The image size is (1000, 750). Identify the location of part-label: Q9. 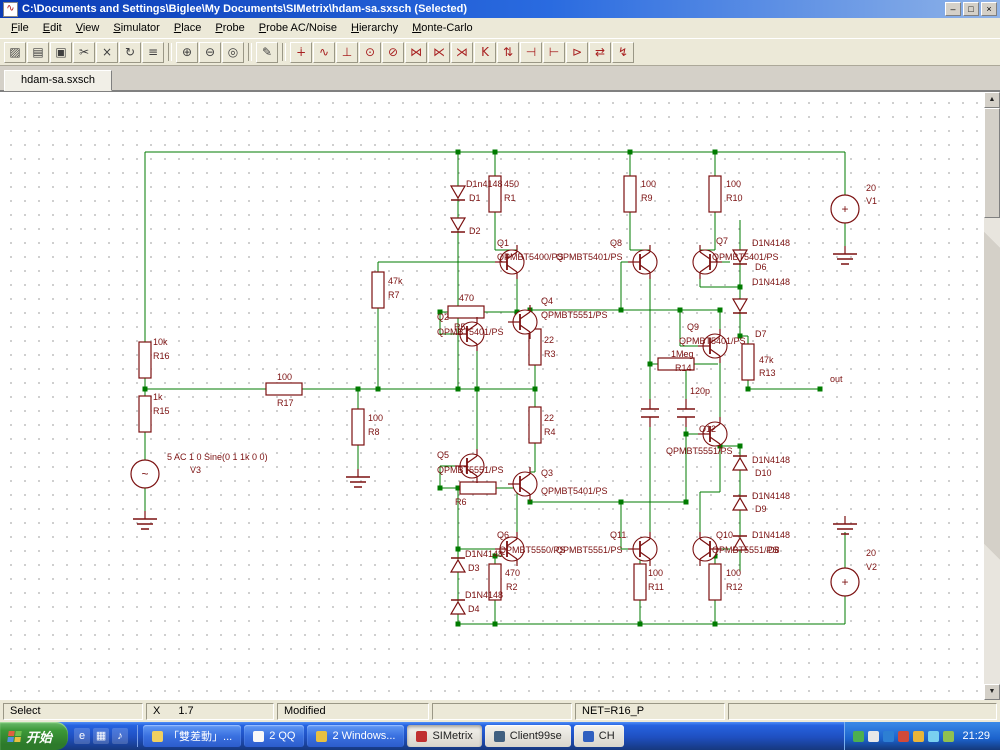
(693, 327).